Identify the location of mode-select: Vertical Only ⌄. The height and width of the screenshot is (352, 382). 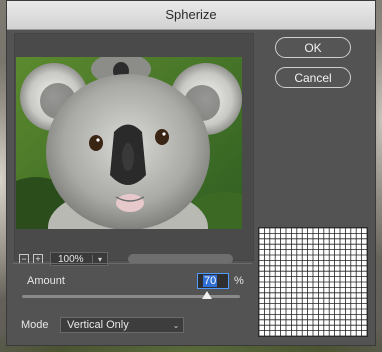
(122, 325).